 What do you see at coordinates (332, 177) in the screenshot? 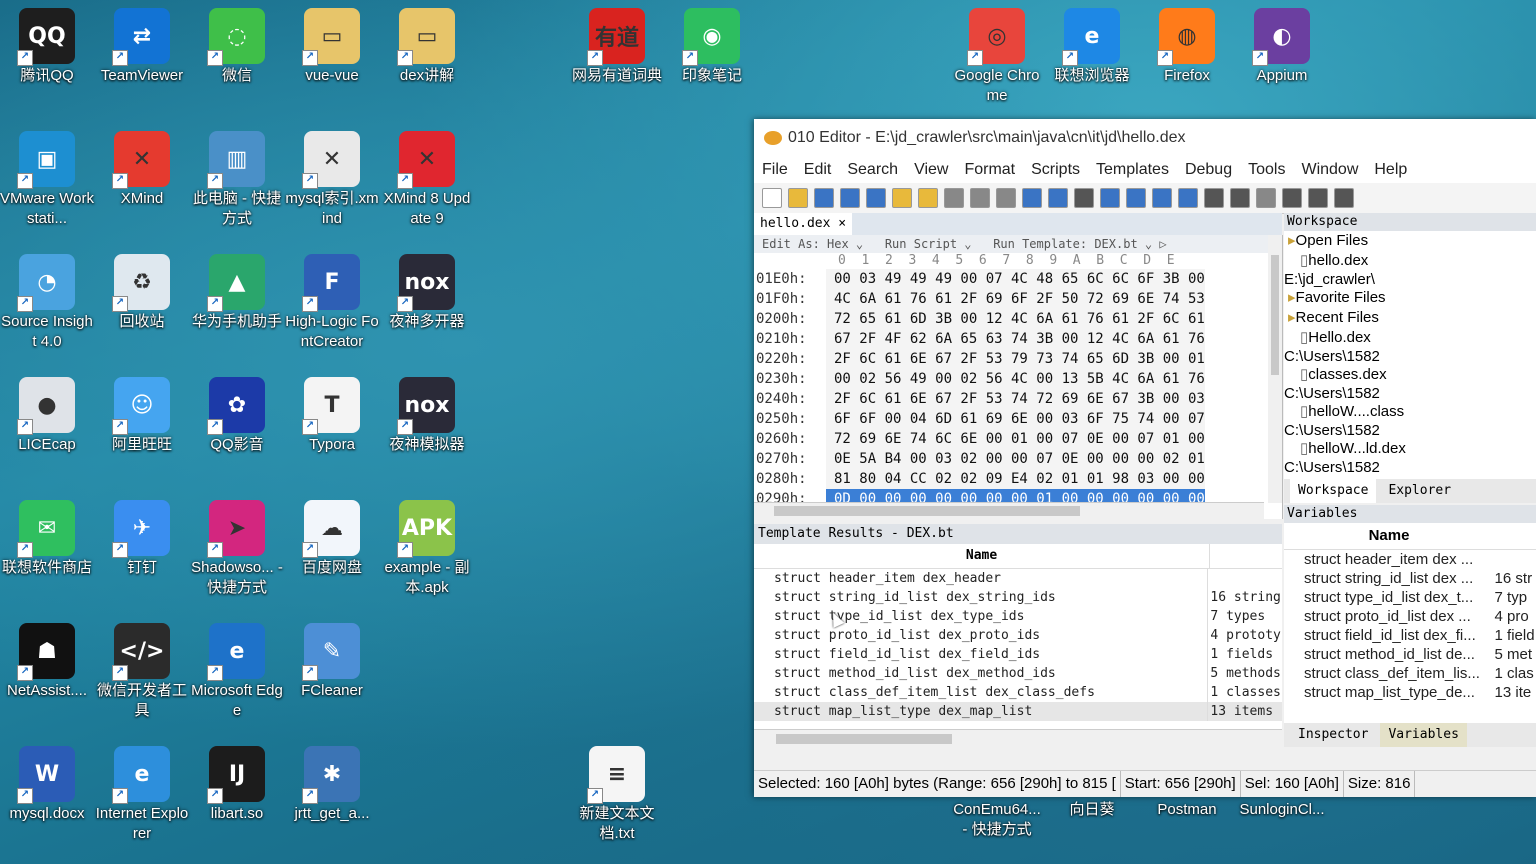
I see `desktop-icon: ✕ ↗ mysql索引.xmind` at bounding box center [332, 177].